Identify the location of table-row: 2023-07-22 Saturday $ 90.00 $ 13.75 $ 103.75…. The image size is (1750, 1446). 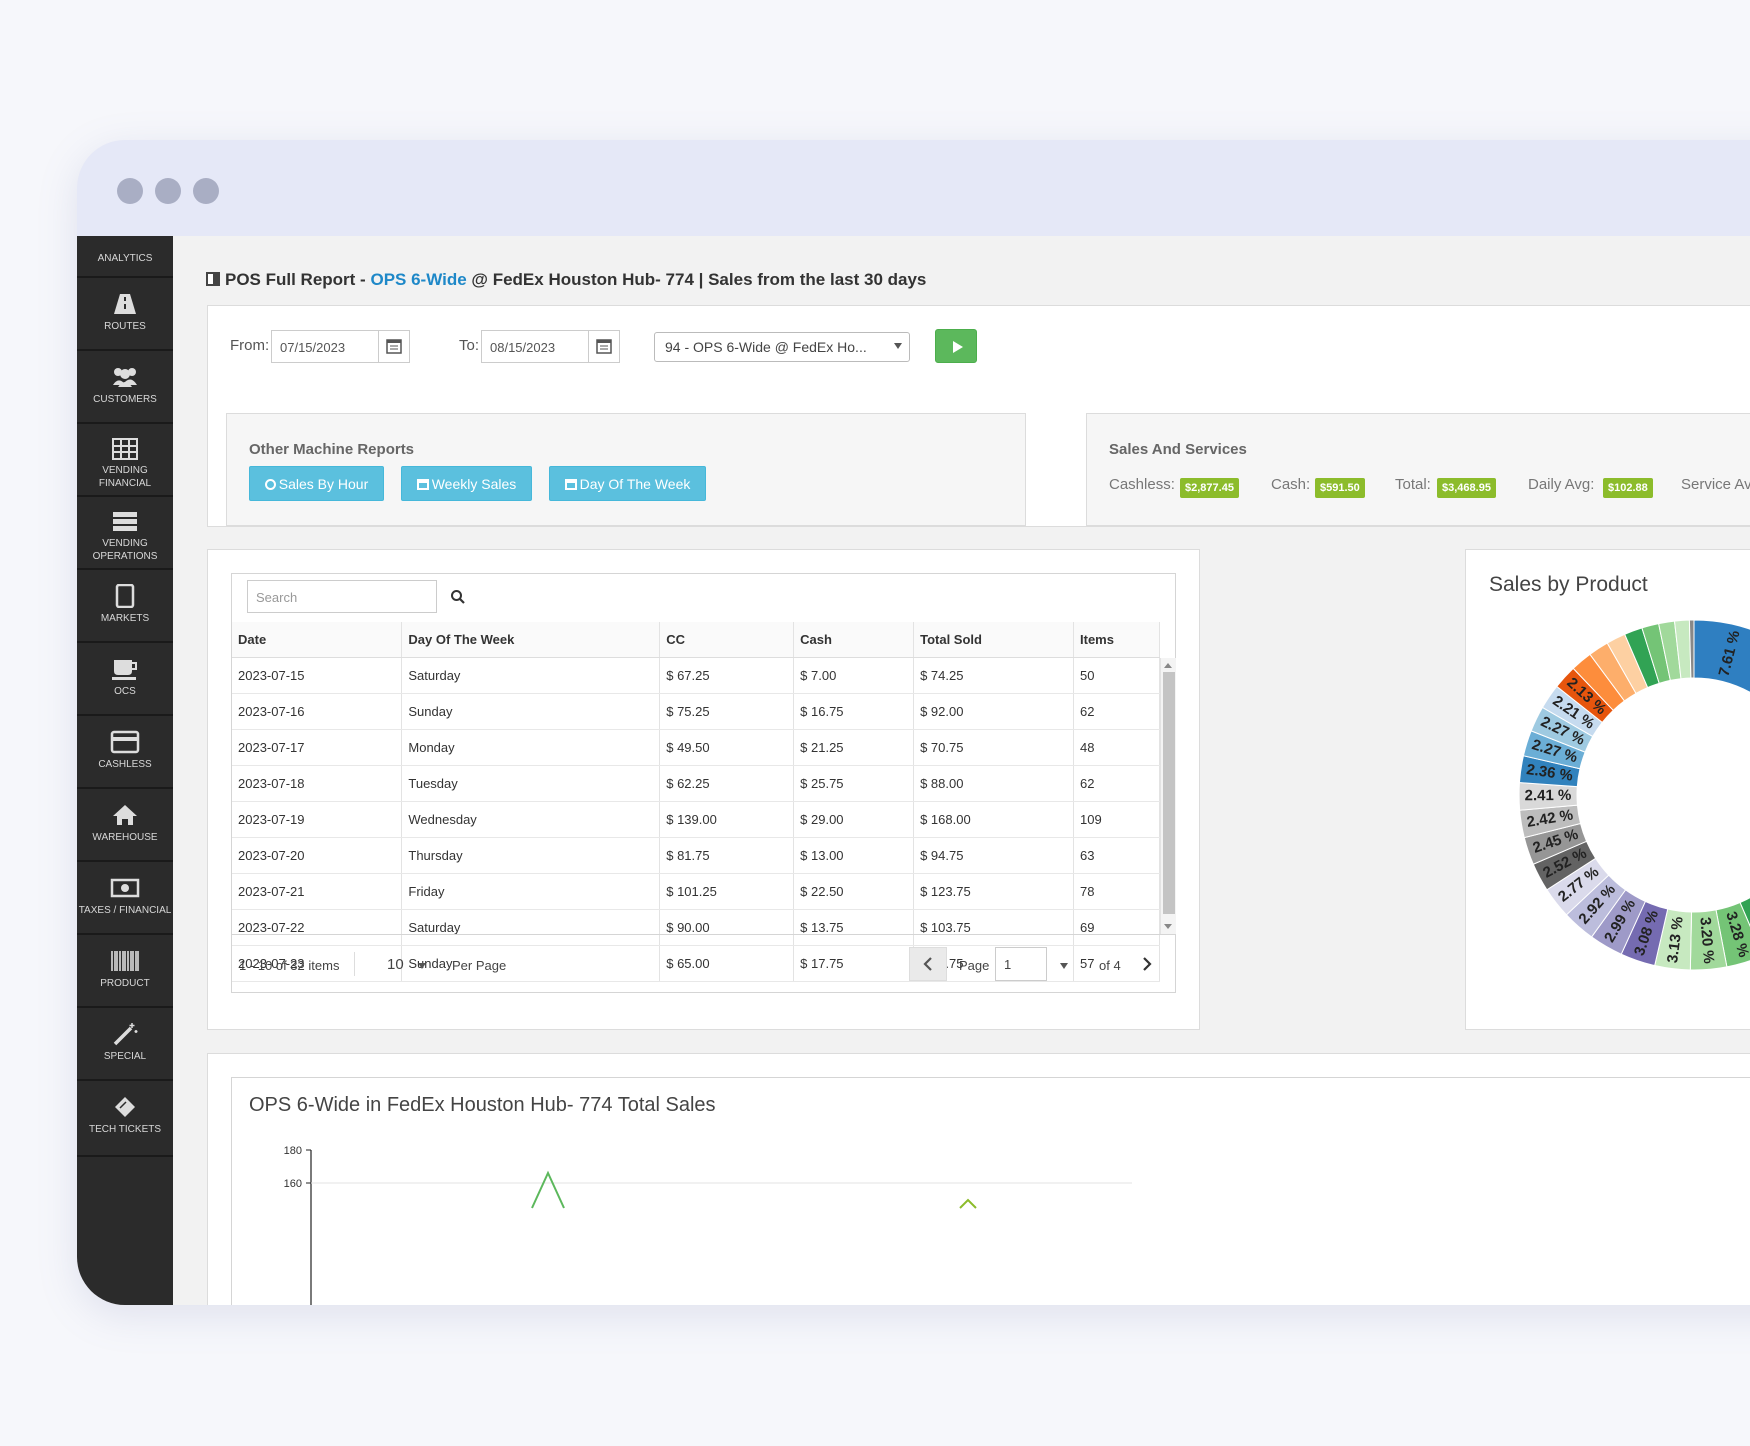
(696, 927).